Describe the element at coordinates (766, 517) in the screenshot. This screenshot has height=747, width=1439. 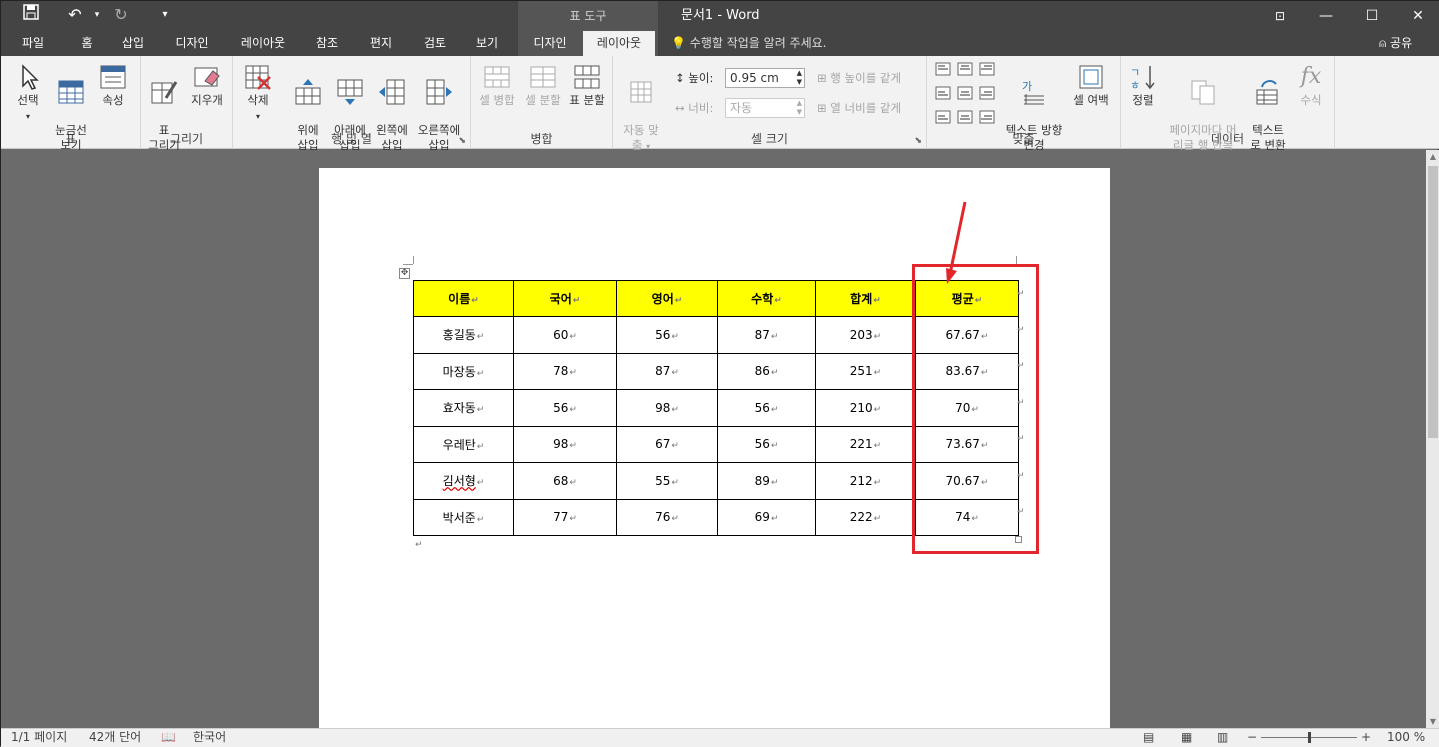
I see `table-cell: 69↵` at that location.